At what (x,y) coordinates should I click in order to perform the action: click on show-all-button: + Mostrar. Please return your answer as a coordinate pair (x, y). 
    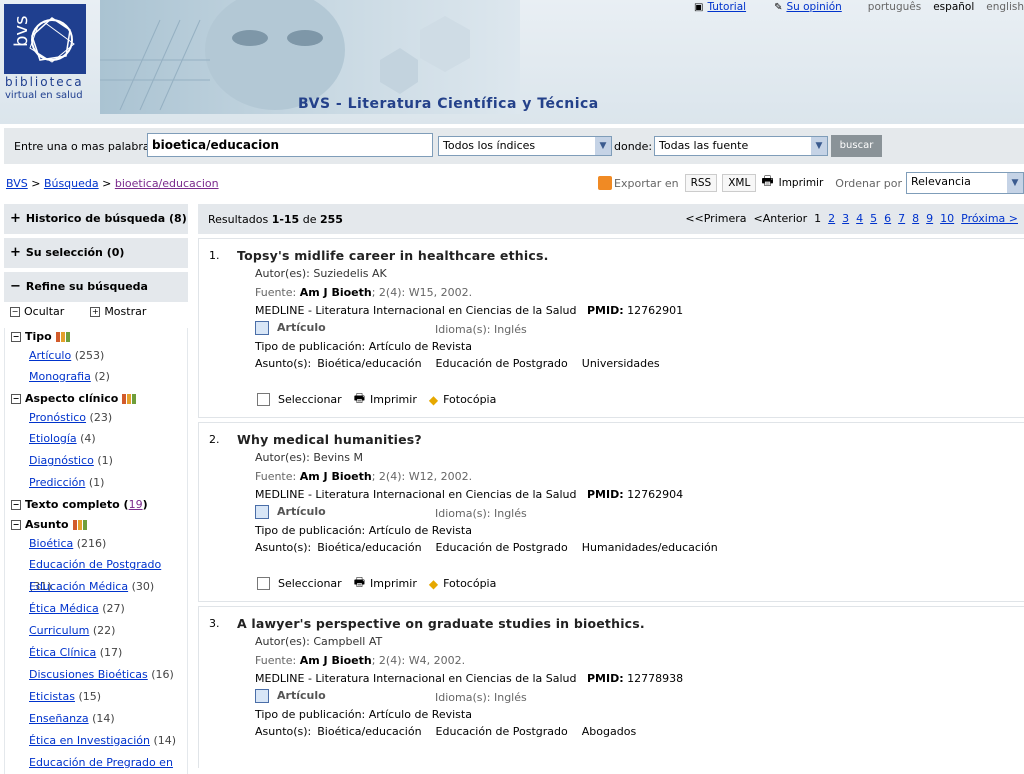
    Looking at the image, I should click on (118, 312).